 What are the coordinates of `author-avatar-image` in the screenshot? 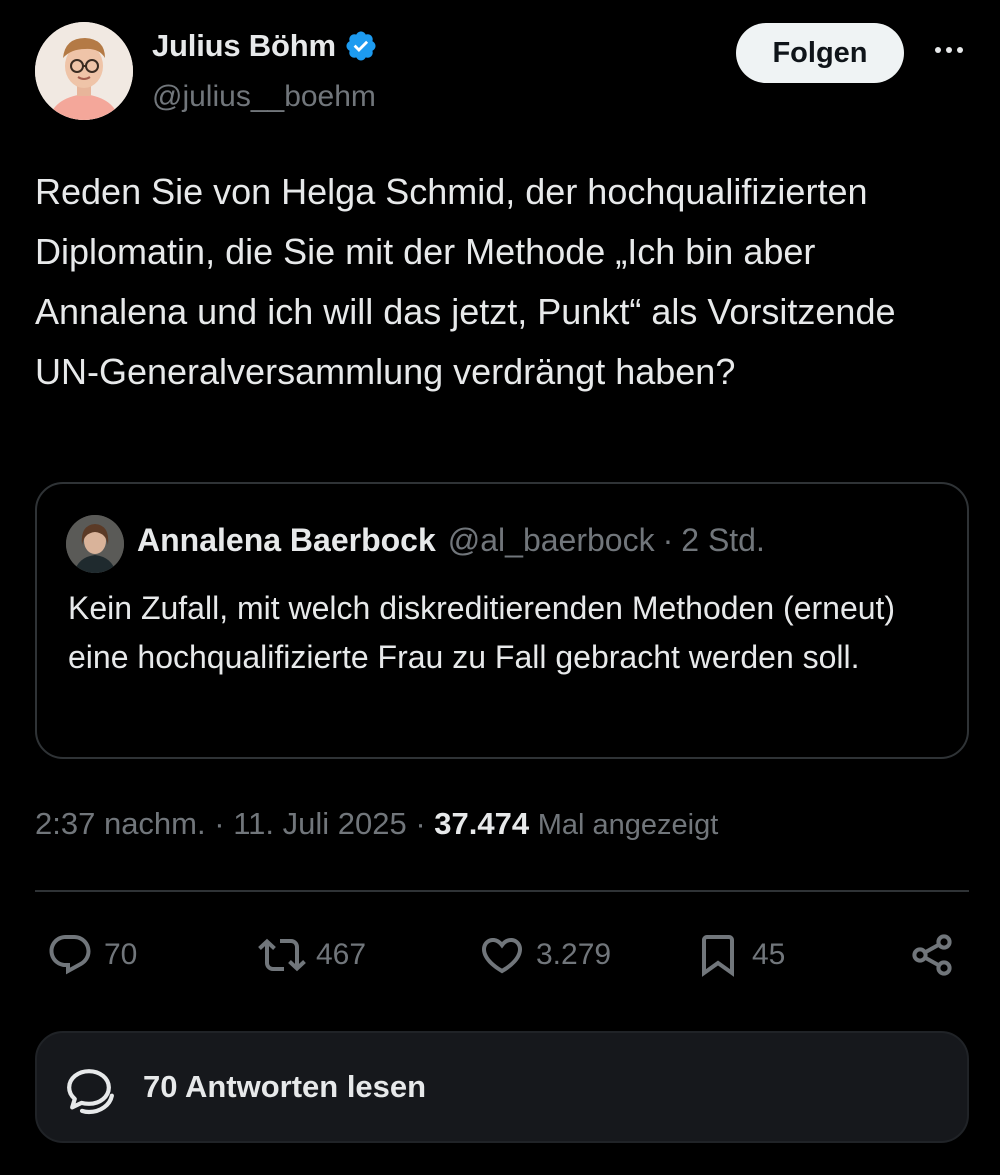 It's located at (84, 71).